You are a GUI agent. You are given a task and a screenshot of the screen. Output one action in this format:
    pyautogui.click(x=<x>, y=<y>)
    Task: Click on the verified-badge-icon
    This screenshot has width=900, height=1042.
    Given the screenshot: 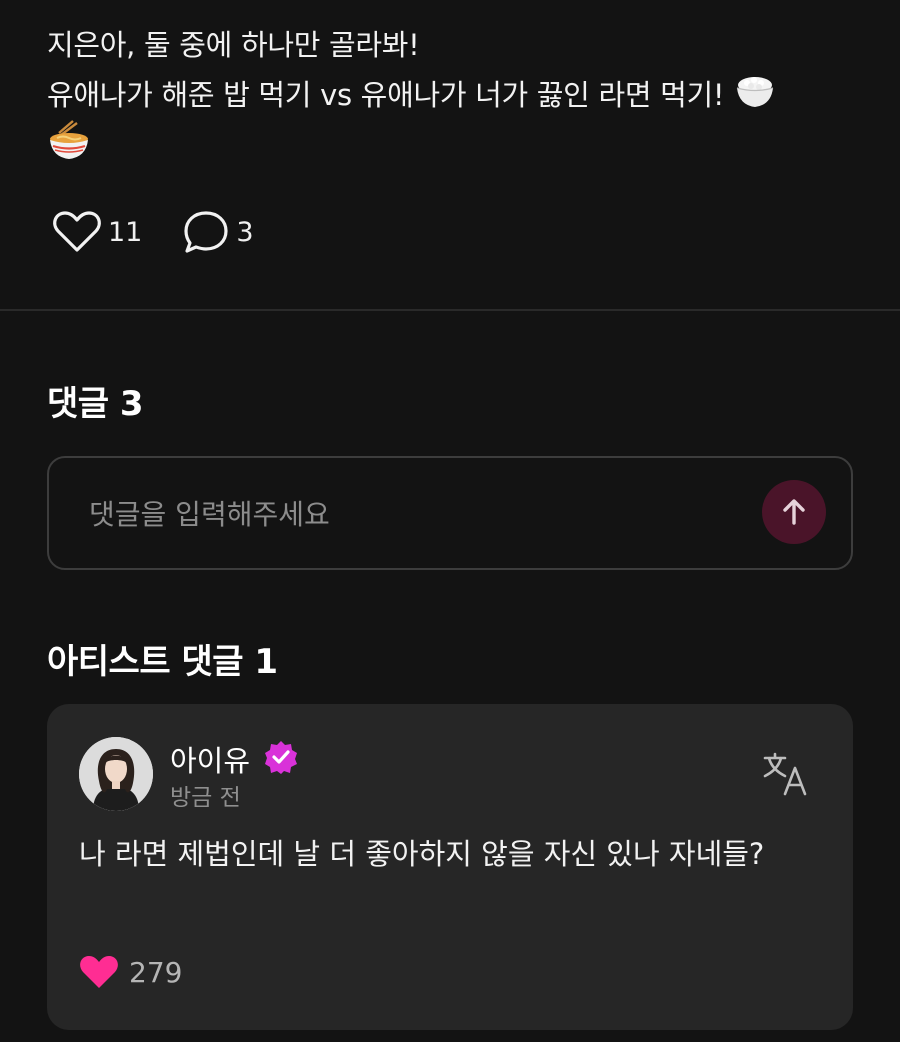 What is the action you would take?
    pyautogui.click(x=281, y=757)
    